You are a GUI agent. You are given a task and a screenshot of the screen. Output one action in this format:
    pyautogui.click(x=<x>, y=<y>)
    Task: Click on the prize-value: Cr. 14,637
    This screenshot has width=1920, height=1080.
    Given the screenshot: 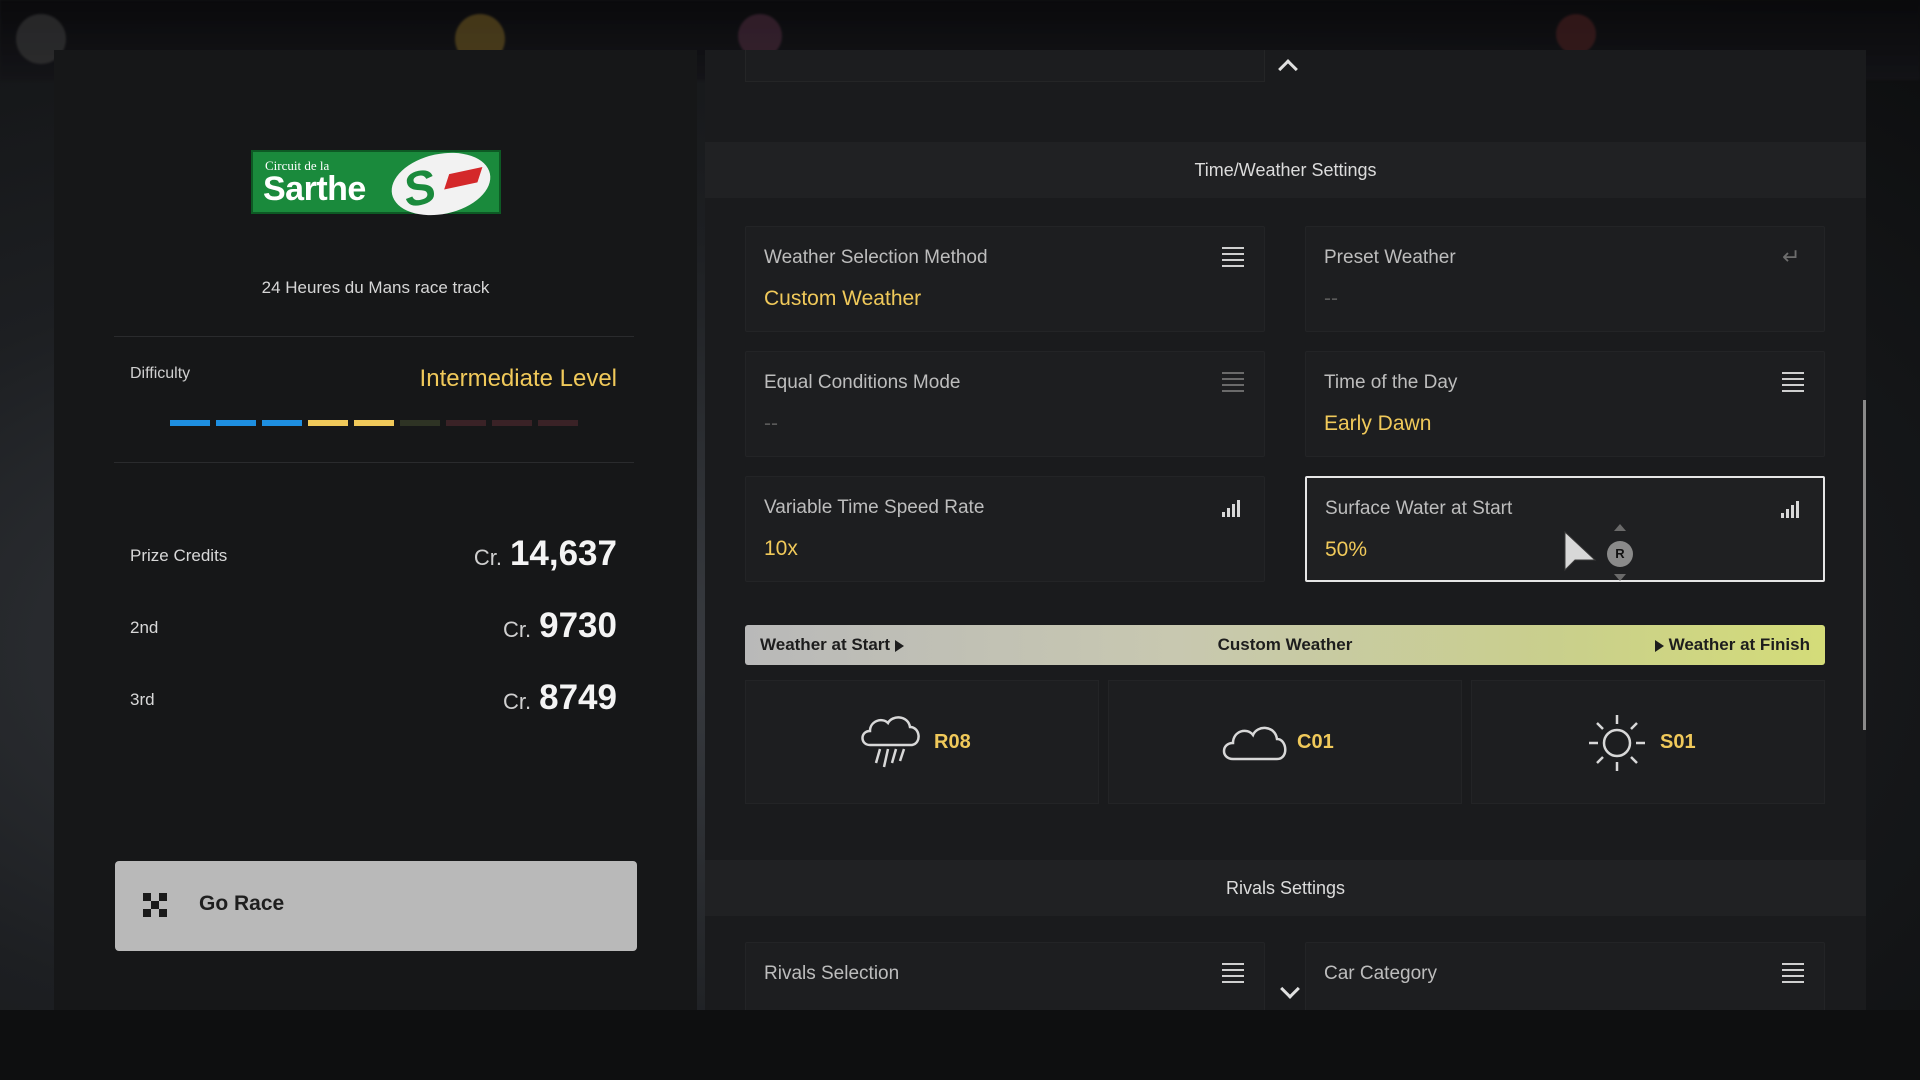 What is the action you would take?
    pyautogui.click(x=545, y=554)
    